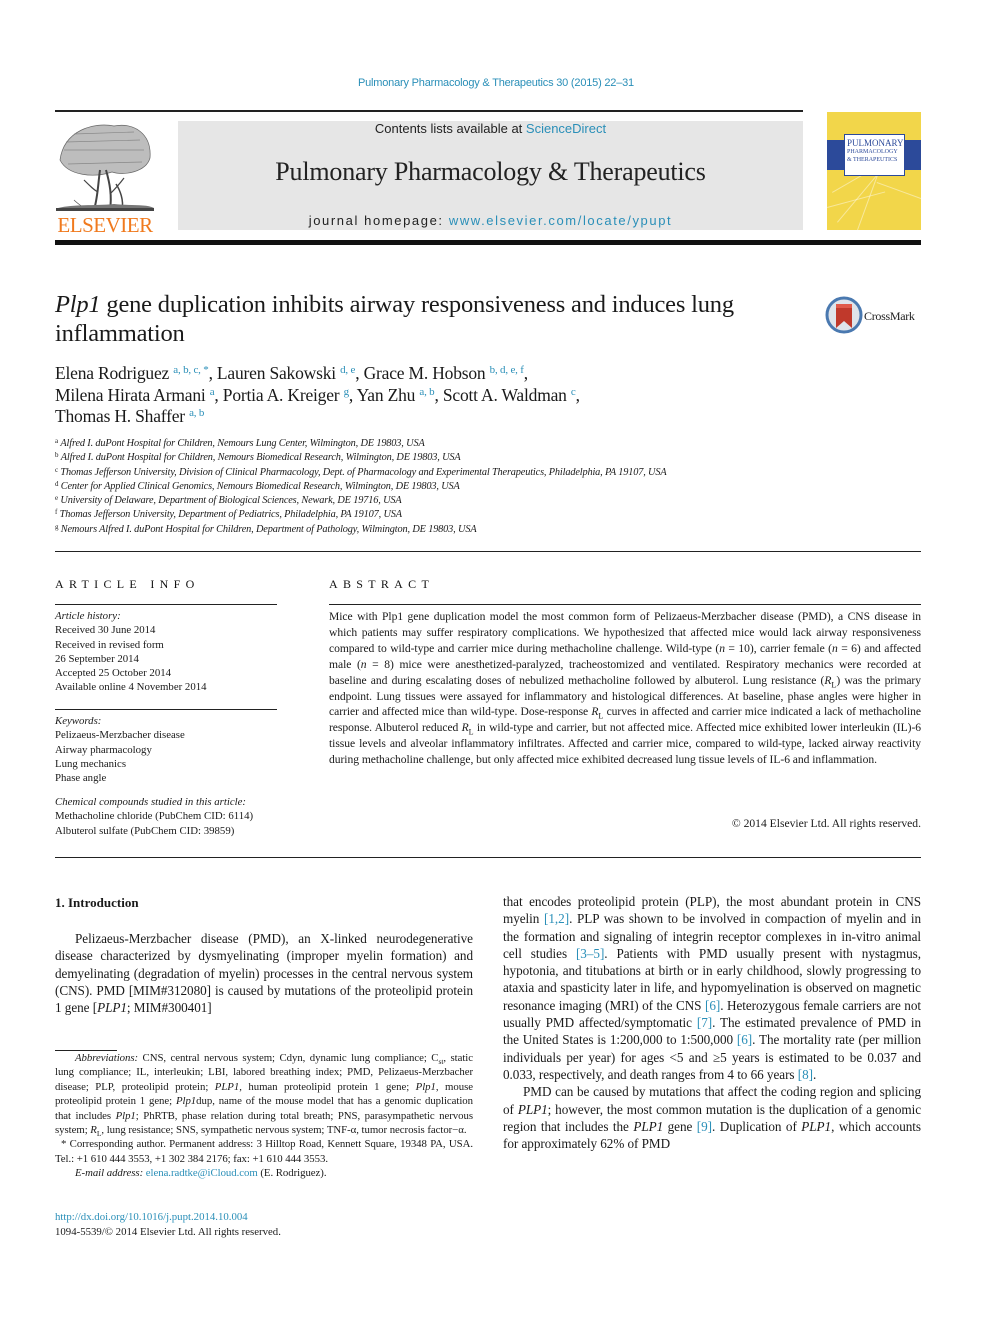  What do you see at coordinates (56, 512) in the screenshot?
I see `affiliation-key: f` at bounding box center [56, 512].